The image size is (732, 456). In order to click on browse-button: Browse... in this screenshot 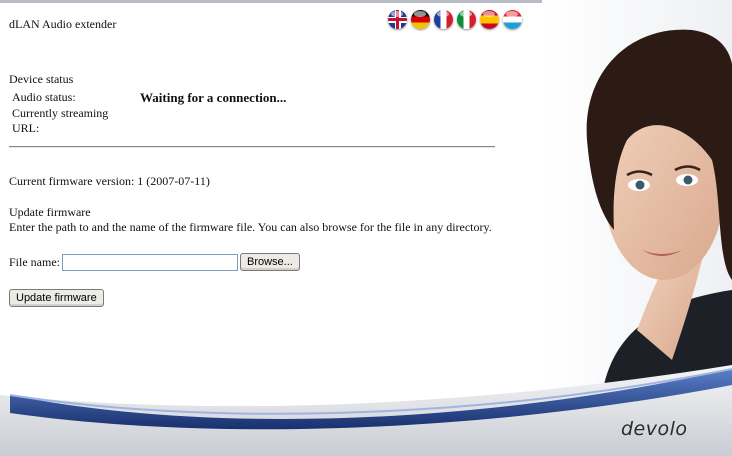, I will do `click(270, 262)`.